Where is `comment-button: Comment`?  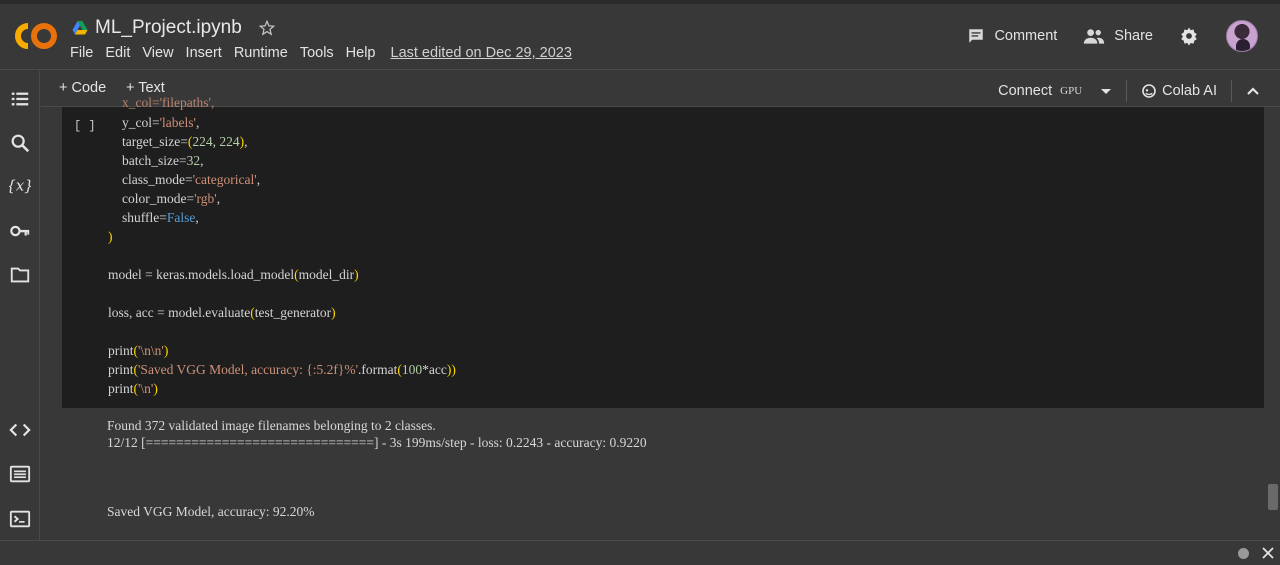 comment-button: Comment is located at coordinates (1012, 36).